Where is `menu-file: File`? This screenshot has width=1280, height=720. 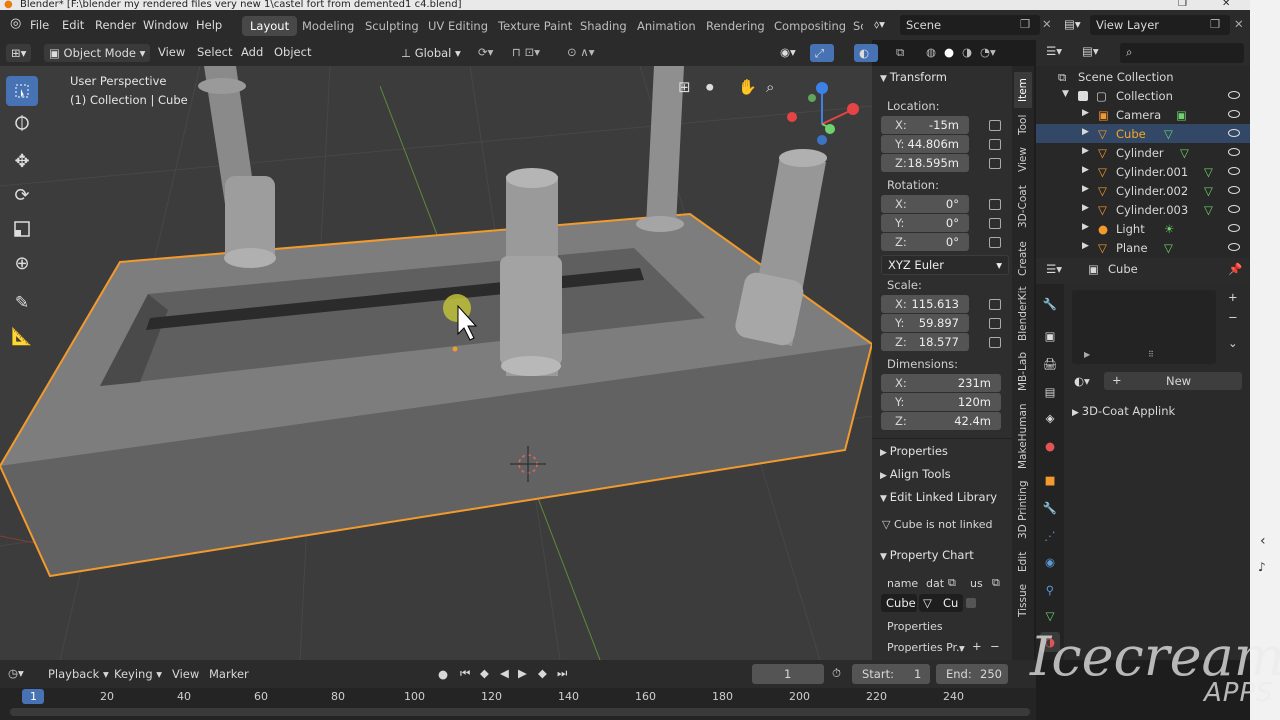 menu-file: File is located at coordinates (39, 25).